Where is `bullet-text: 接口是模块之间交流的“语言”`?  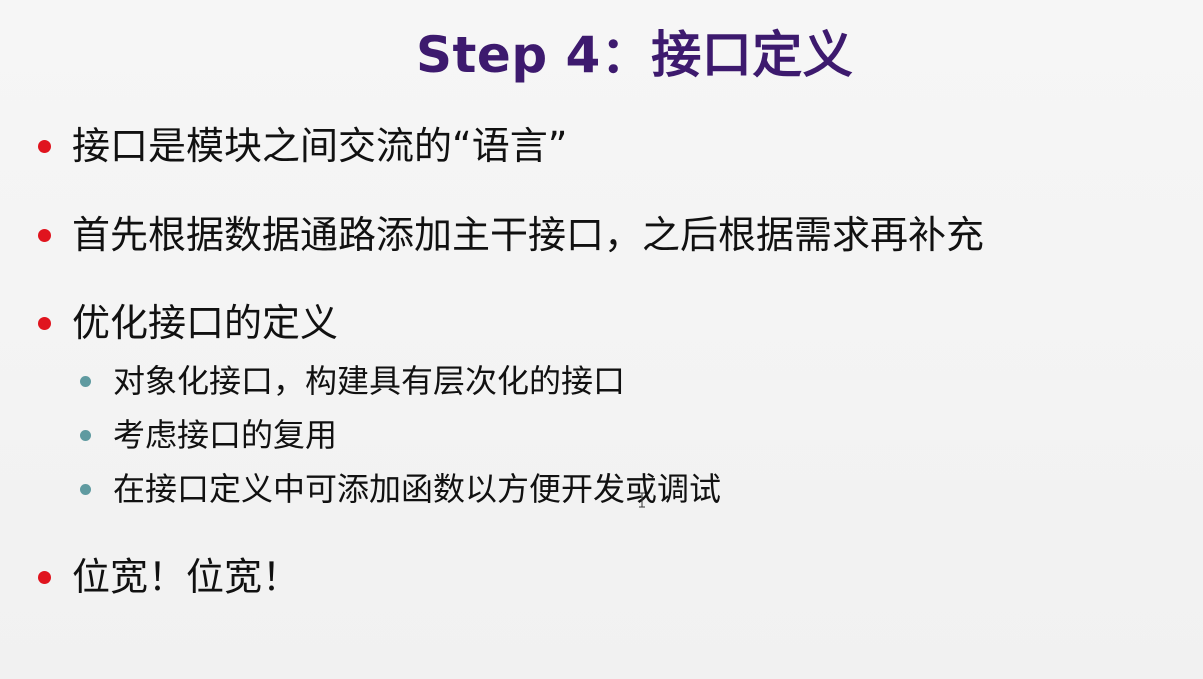
bullet-text: 接口是模块之间交流的“语言” is located at coordinates (320, 146).